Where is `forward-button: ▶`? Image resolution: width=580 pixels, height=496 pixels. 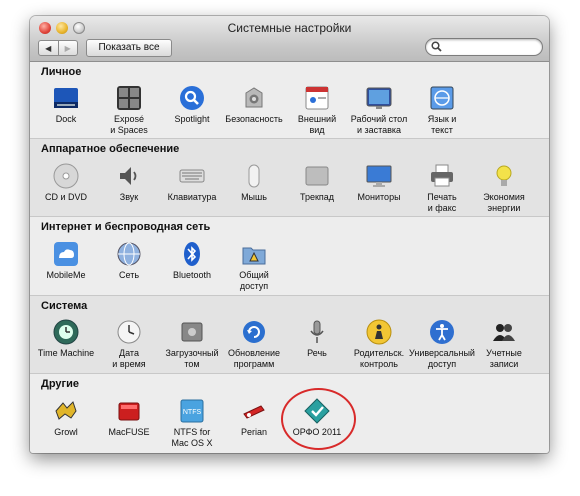
forward-button: ▶ is located at coordinates (67, 48).